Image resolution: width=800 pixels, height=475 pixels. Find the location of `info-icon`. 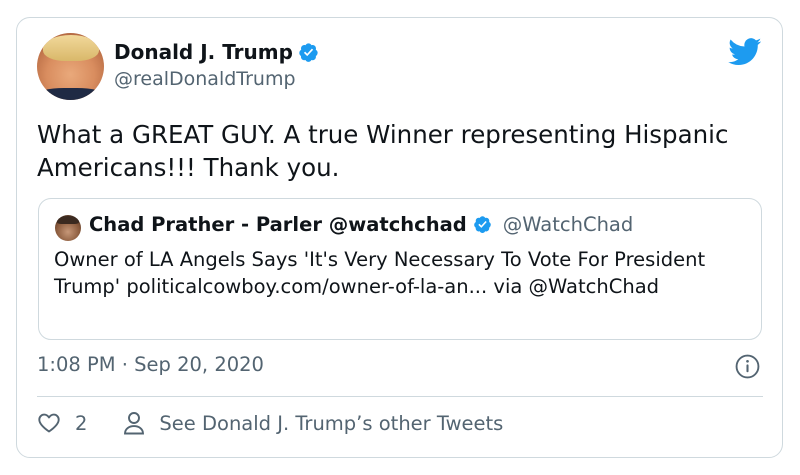

info-icon is located at coordinates (747, 366).